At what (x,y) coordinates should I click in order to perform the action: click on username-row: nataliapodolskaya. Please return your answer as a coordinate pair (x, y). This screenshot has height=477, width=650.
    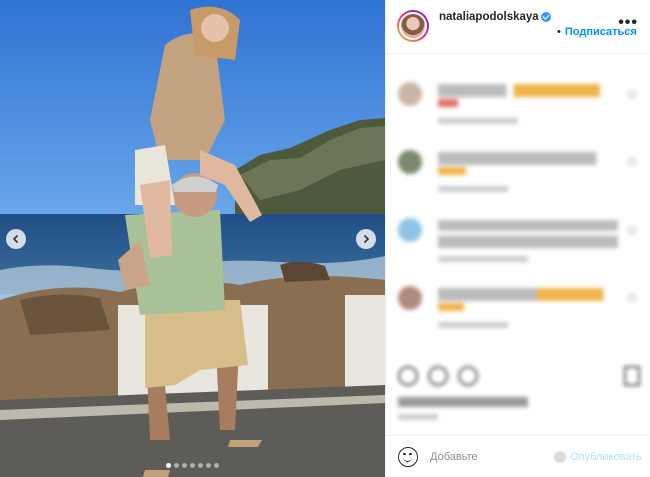
    Looking at the image, I should click on (499, 17).